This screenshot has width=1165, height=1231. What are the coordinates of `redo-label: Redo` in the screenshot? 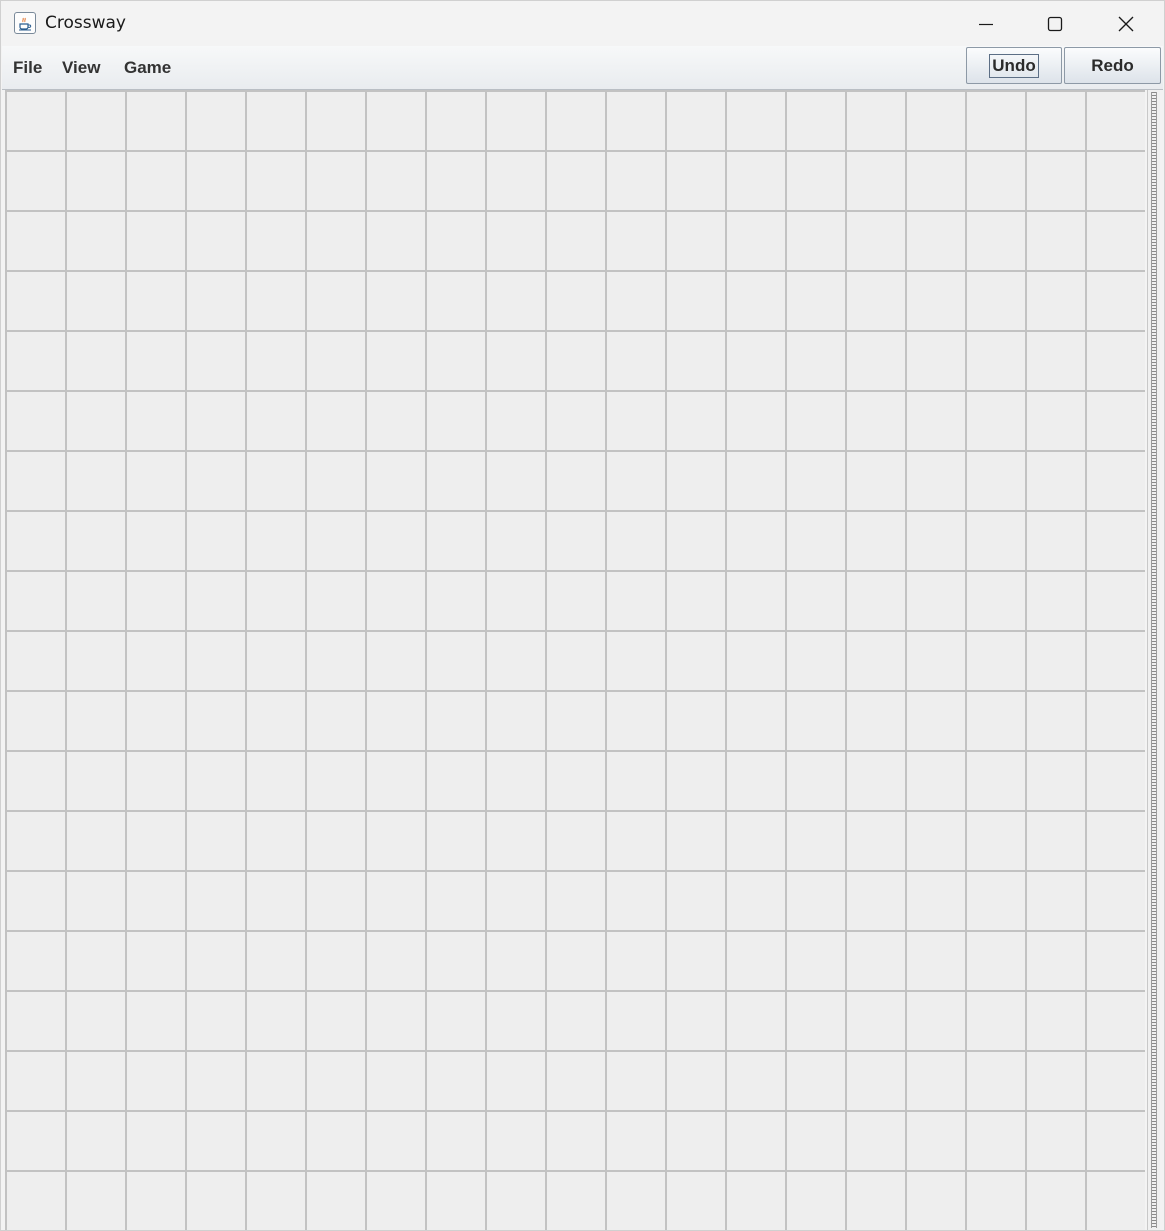 It's located at (1112, 65).